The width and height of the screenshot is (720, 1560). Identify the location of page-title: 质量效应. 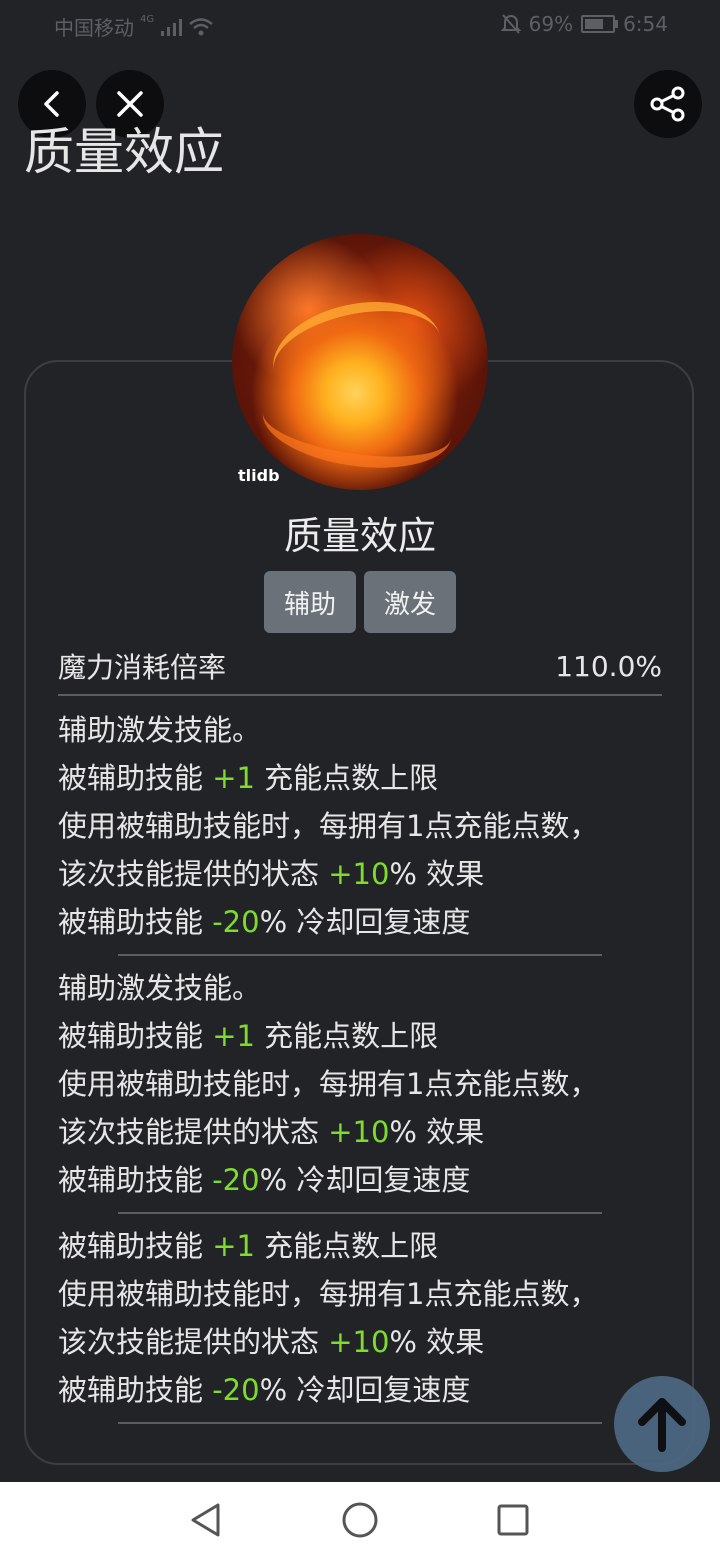
(124, 152).